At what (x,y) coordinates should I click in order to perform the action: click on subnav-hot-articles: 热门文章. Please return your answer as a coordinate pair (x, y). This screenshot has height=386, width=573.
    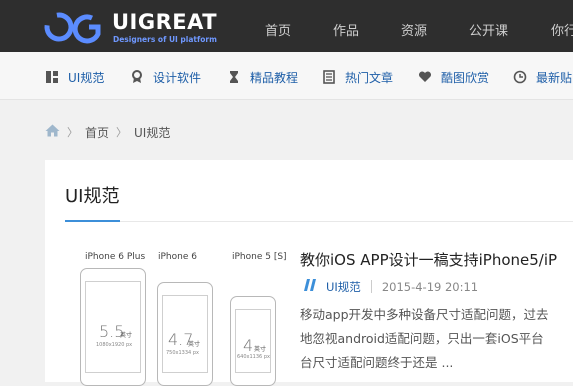
    Looking at the image, I should click on (357, 77).